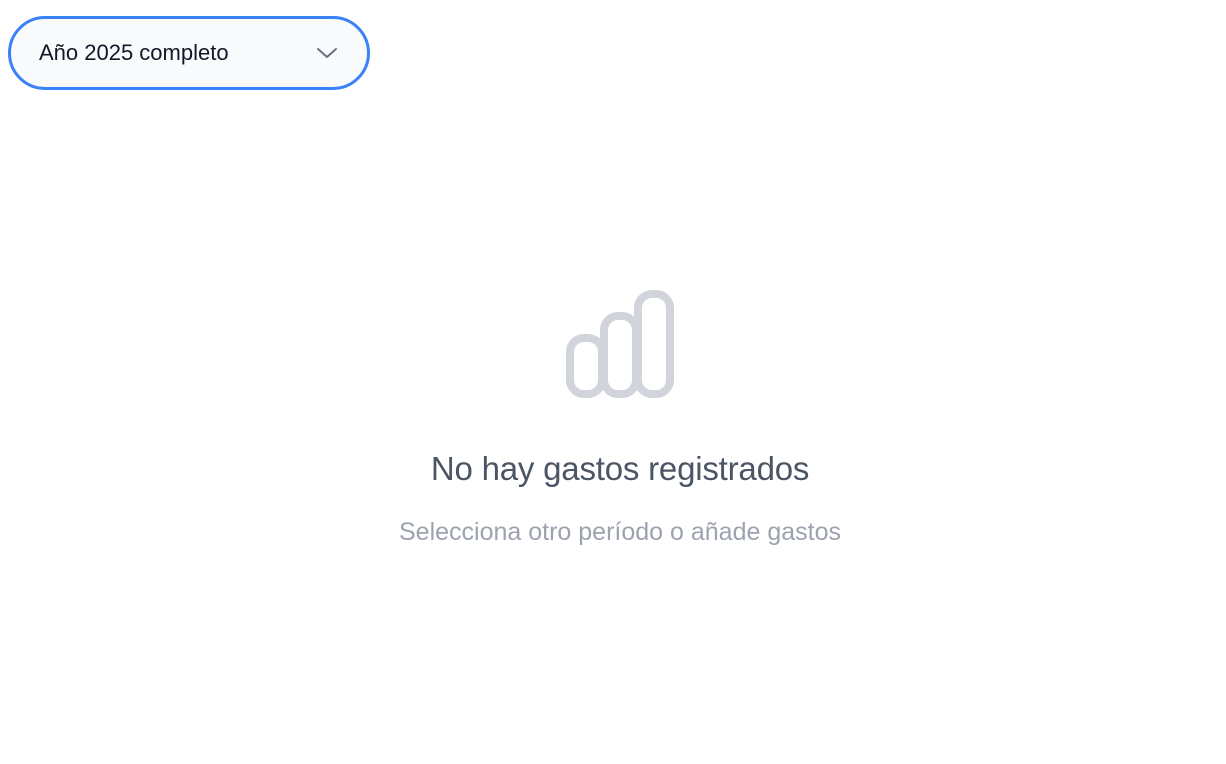 The height and width of the screenshot is (764, 1226). What do you see at coordinates (620, 468) in the screenshot?
I see `empty-state-title: No hay gastos registrados` at bounding box center [620, 468].